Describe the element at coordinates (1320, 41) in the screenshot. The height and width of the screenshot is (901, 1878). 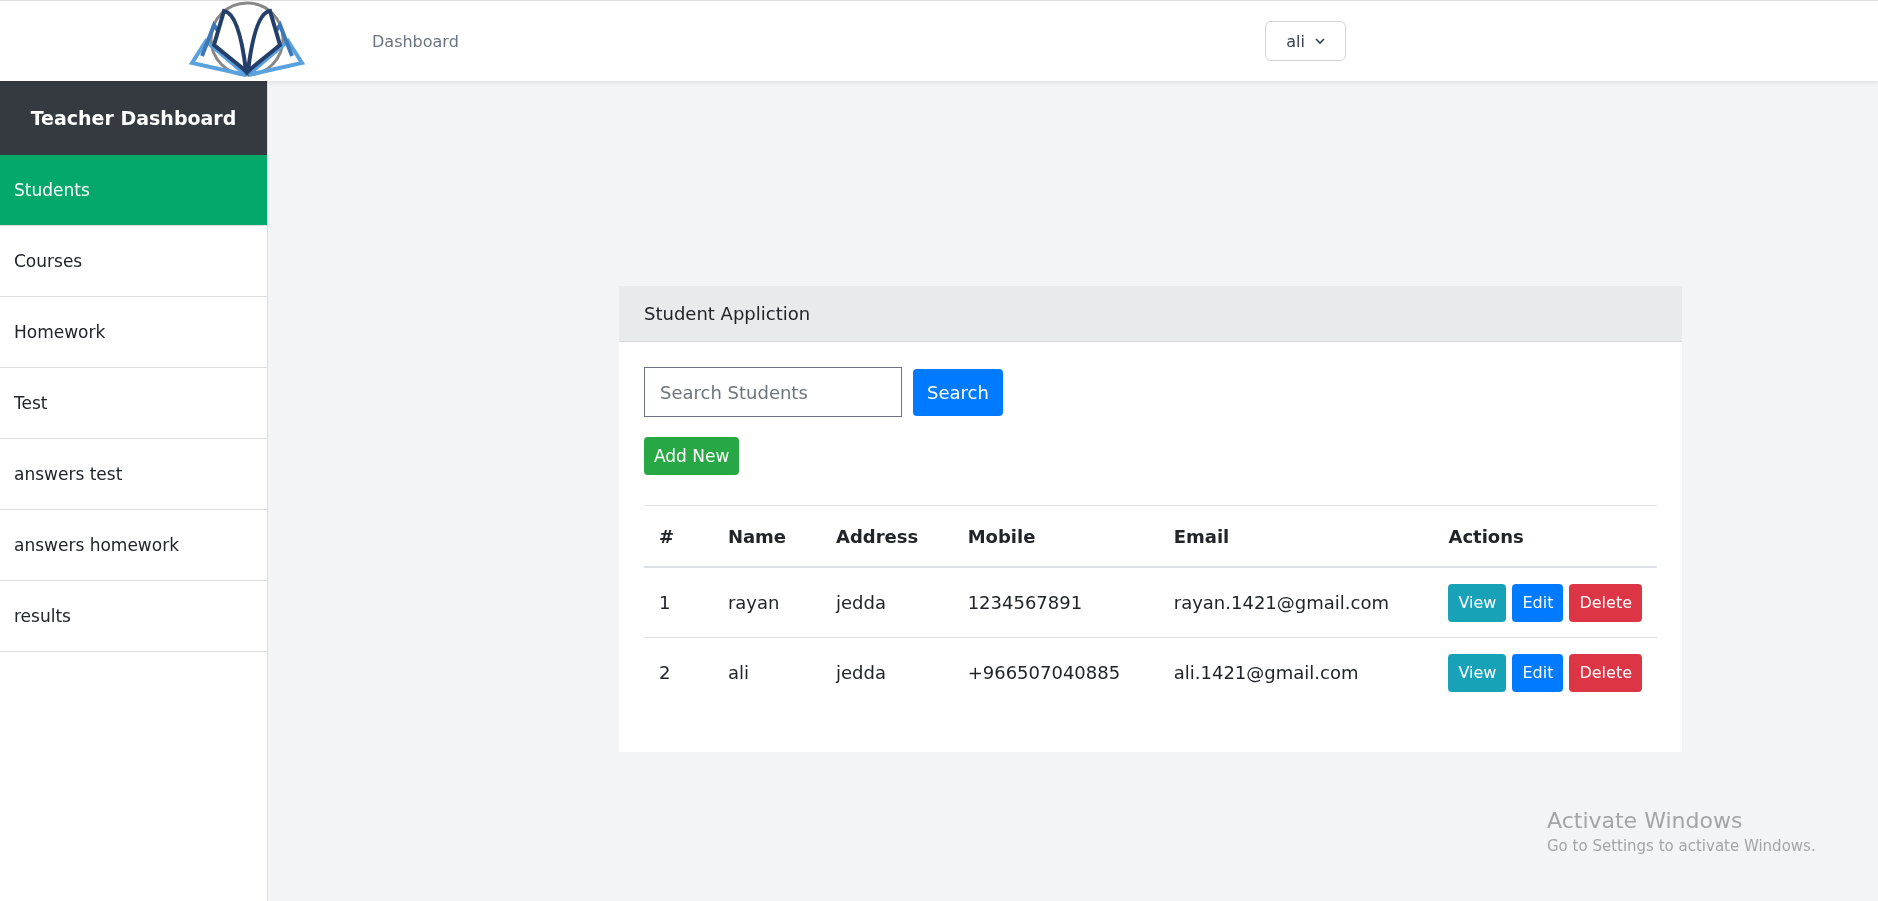
I see `chevron-down-icon` at that location.